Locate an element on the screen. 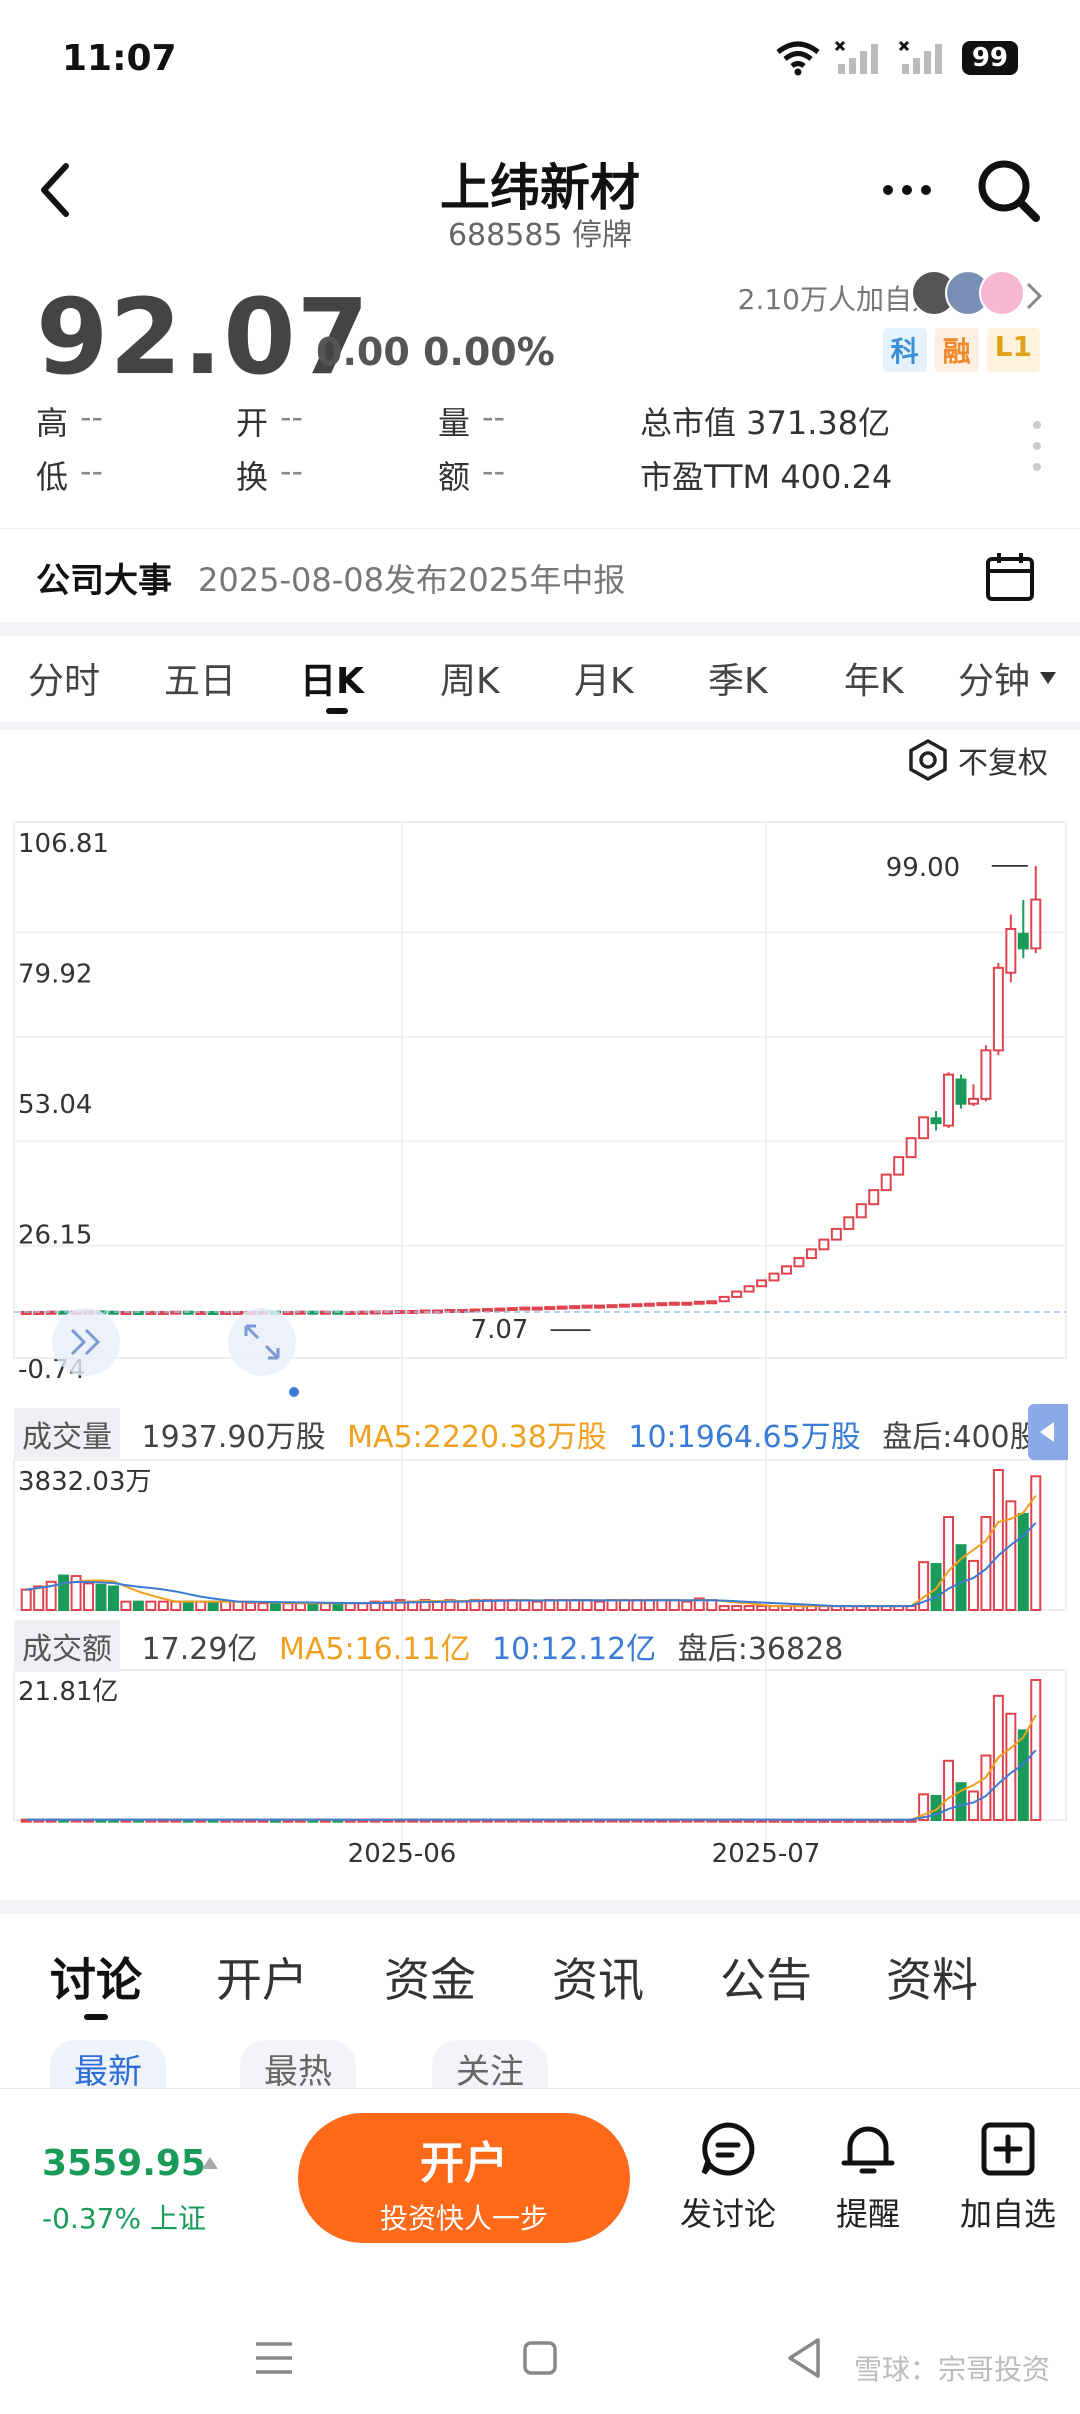 The width and height of the screenshot is (1080, 2414). expand-dots-icon is located at coordinates (1037, 446).